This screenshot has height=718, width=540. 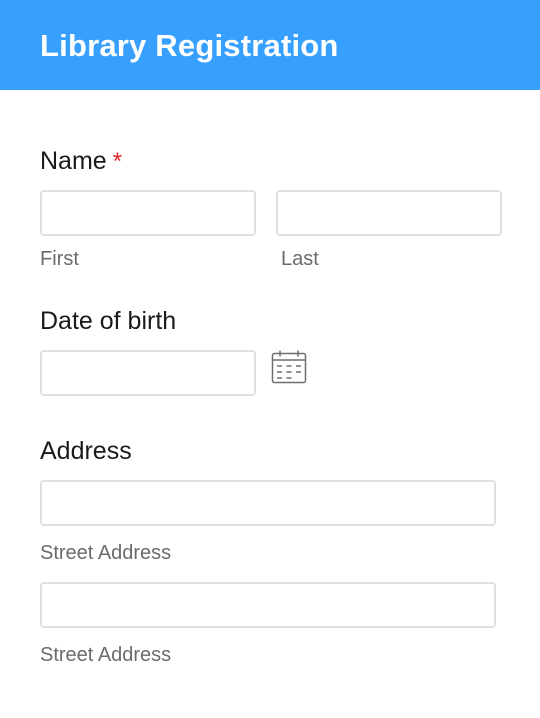 I want to click on required-asterisk: *, so click(x=117, y=161).